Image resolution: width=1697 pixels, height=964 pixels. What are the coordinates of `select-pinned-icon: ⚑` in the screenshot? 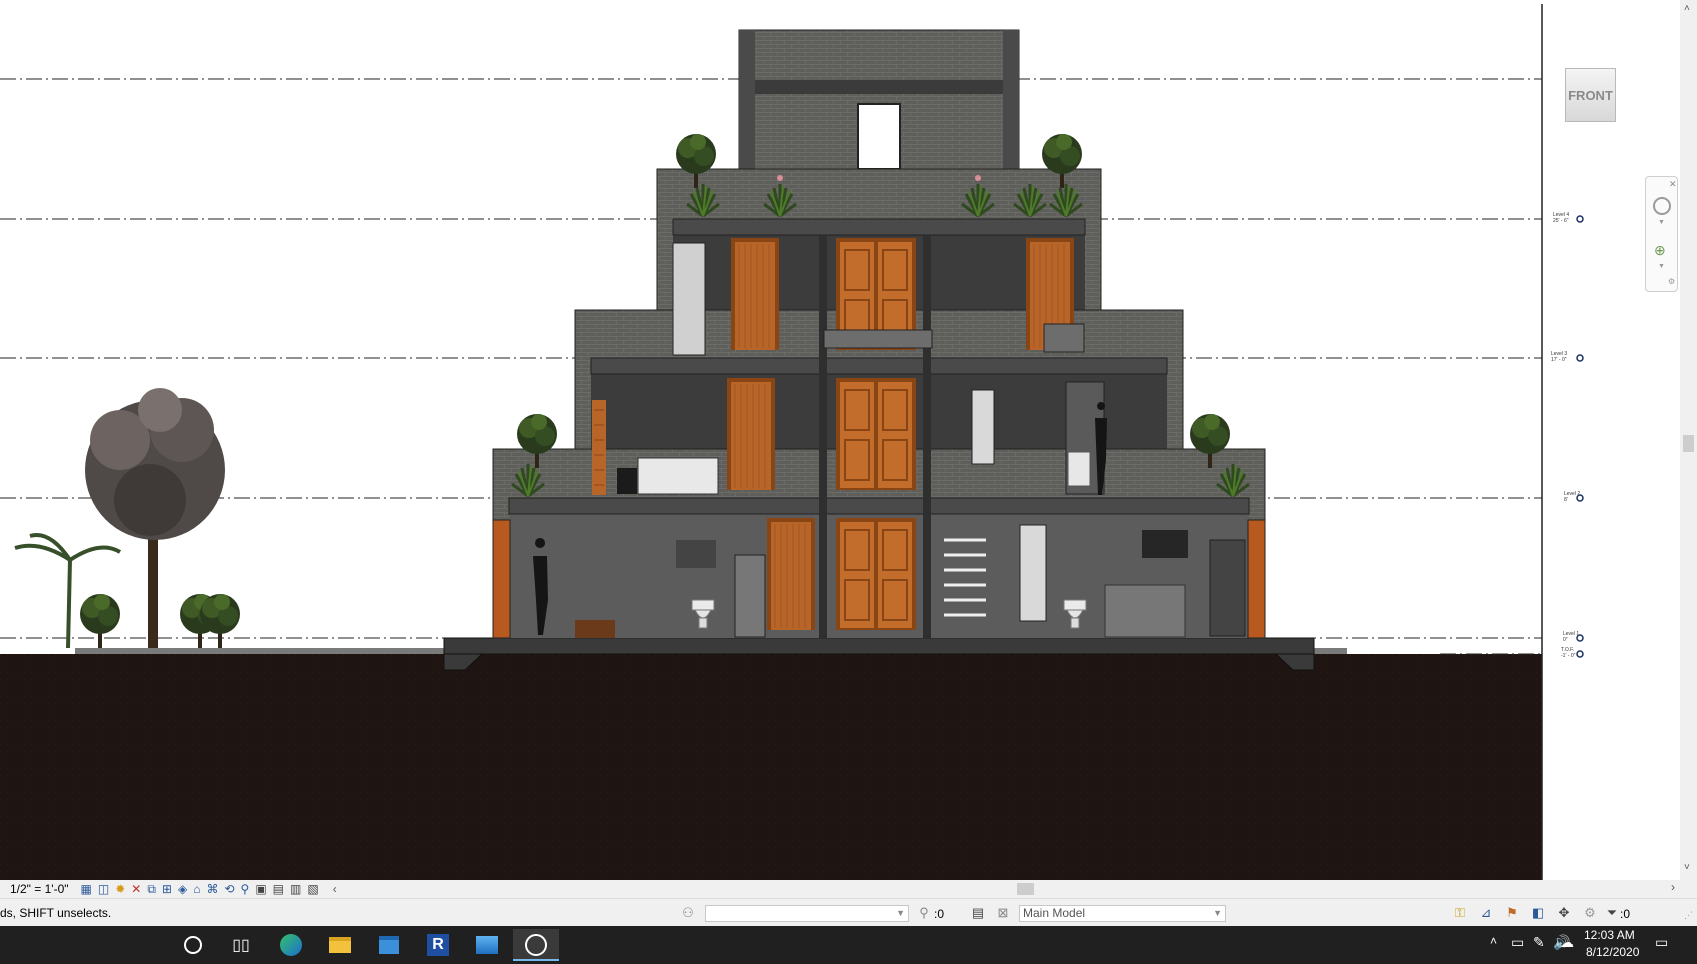 It's located at (1512, 913).